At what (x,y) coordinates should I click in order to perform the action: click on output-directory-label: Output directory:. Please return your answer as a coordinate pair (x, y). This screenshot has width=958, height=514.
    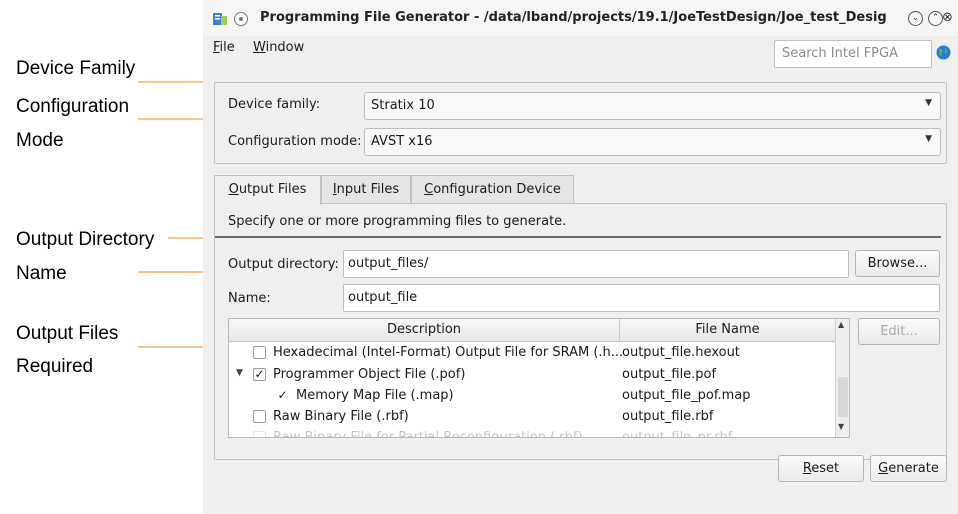
    Looking at the image, I should click on (283, 264).